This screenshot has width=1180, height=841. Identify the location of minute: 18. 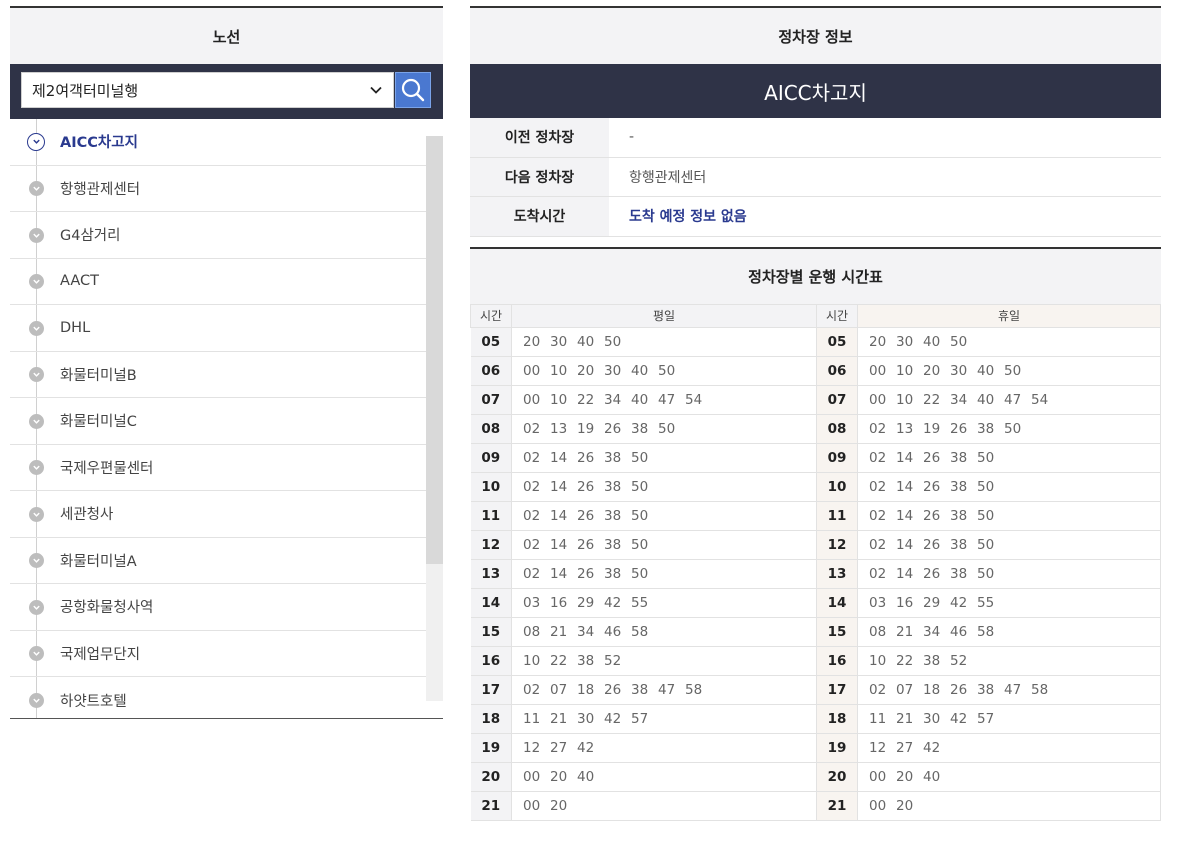
(586, 689).